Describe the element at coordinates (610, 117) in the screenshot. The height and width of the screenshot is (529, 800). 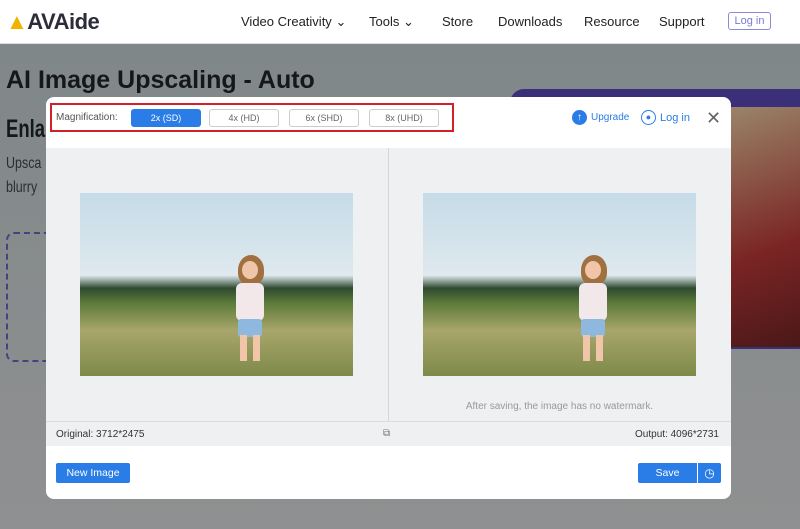
I see `upgrade-label: Upgrade` at that location.